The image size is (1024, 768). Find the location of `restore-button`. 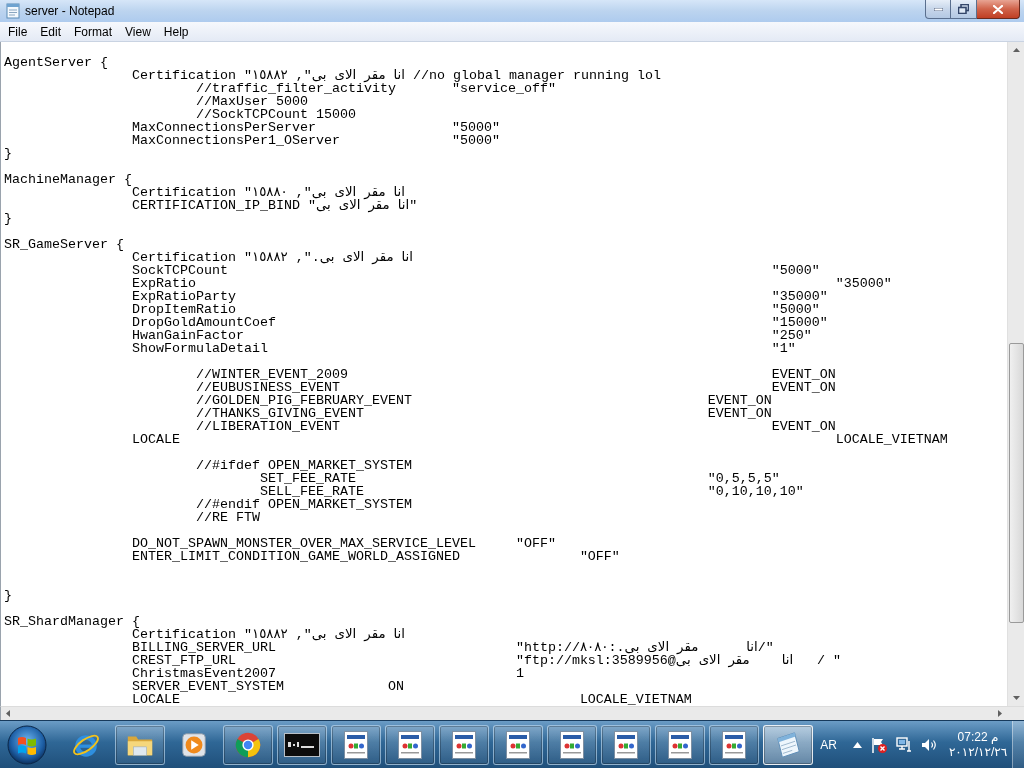

restore-button is located at coordinates (964, 9).